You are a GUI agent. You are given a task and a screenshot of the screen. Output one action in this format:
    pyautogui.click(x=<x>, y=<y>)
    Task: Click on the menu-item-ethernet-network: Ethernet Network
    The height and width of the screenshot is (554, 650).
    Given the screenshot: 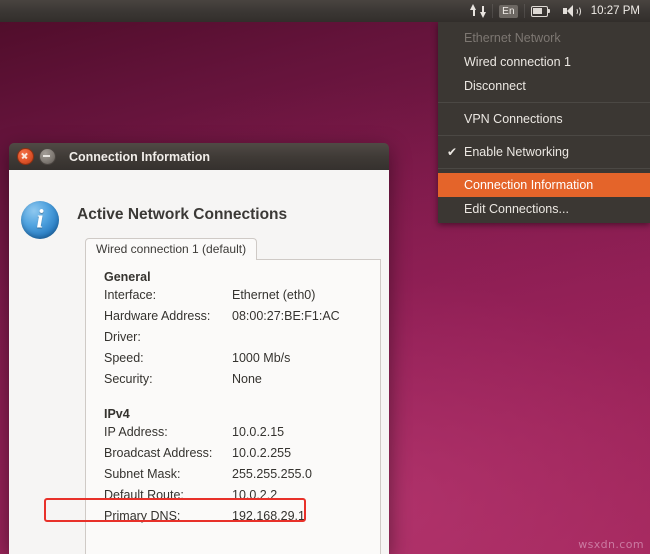 What is the action you would take?
    pyautogui.click(x=544, y=38)
    